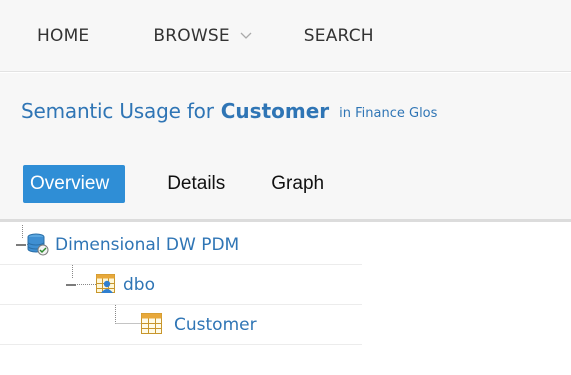 Image resolution: width=571 pixels, height=375 pixels. What do you see at coordinates (339, 36) in the screenshot?
I see `nav-search: SEARCH` at bounding box center [339, 36].